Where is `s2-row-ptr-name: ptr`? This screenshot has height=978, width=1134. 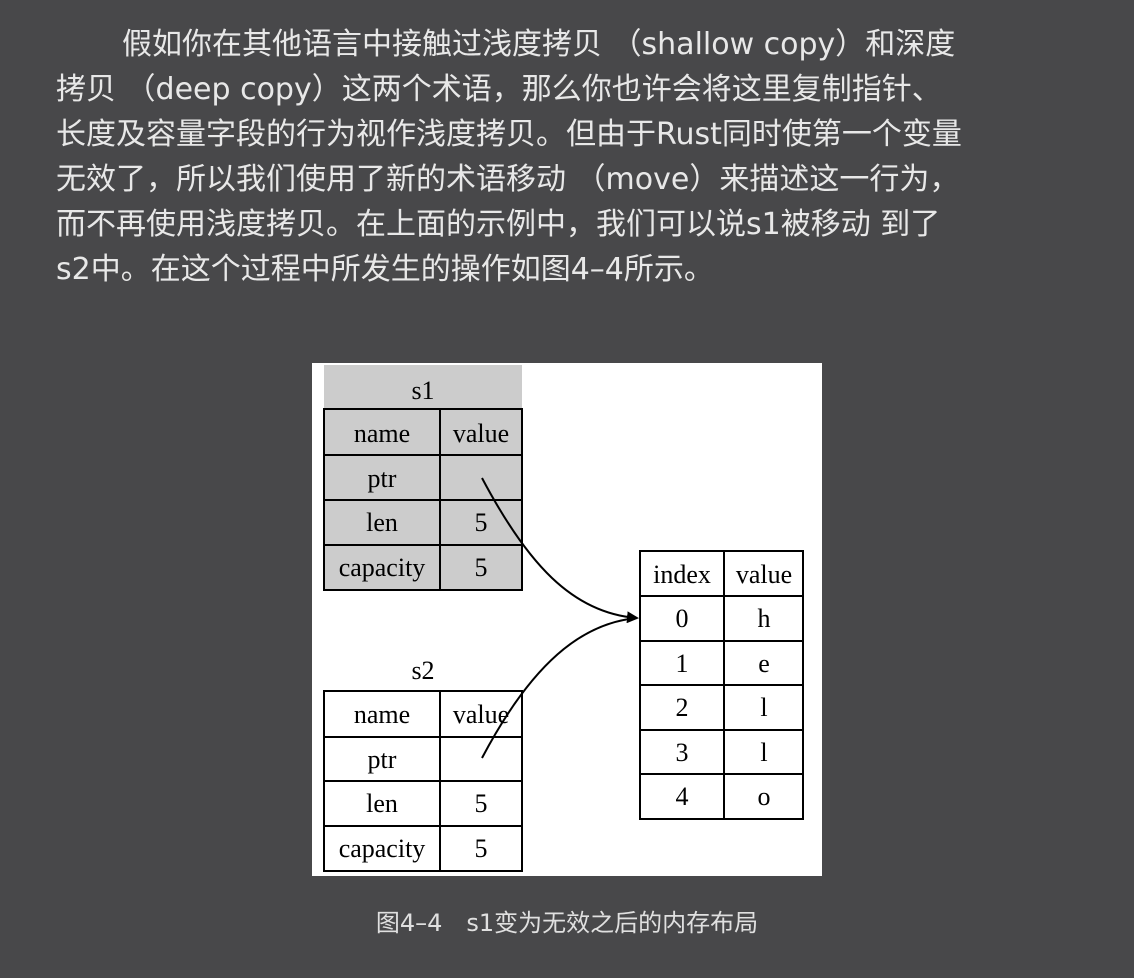
s2-row-ptr-name: ptr is located at coordinates (382, 759).